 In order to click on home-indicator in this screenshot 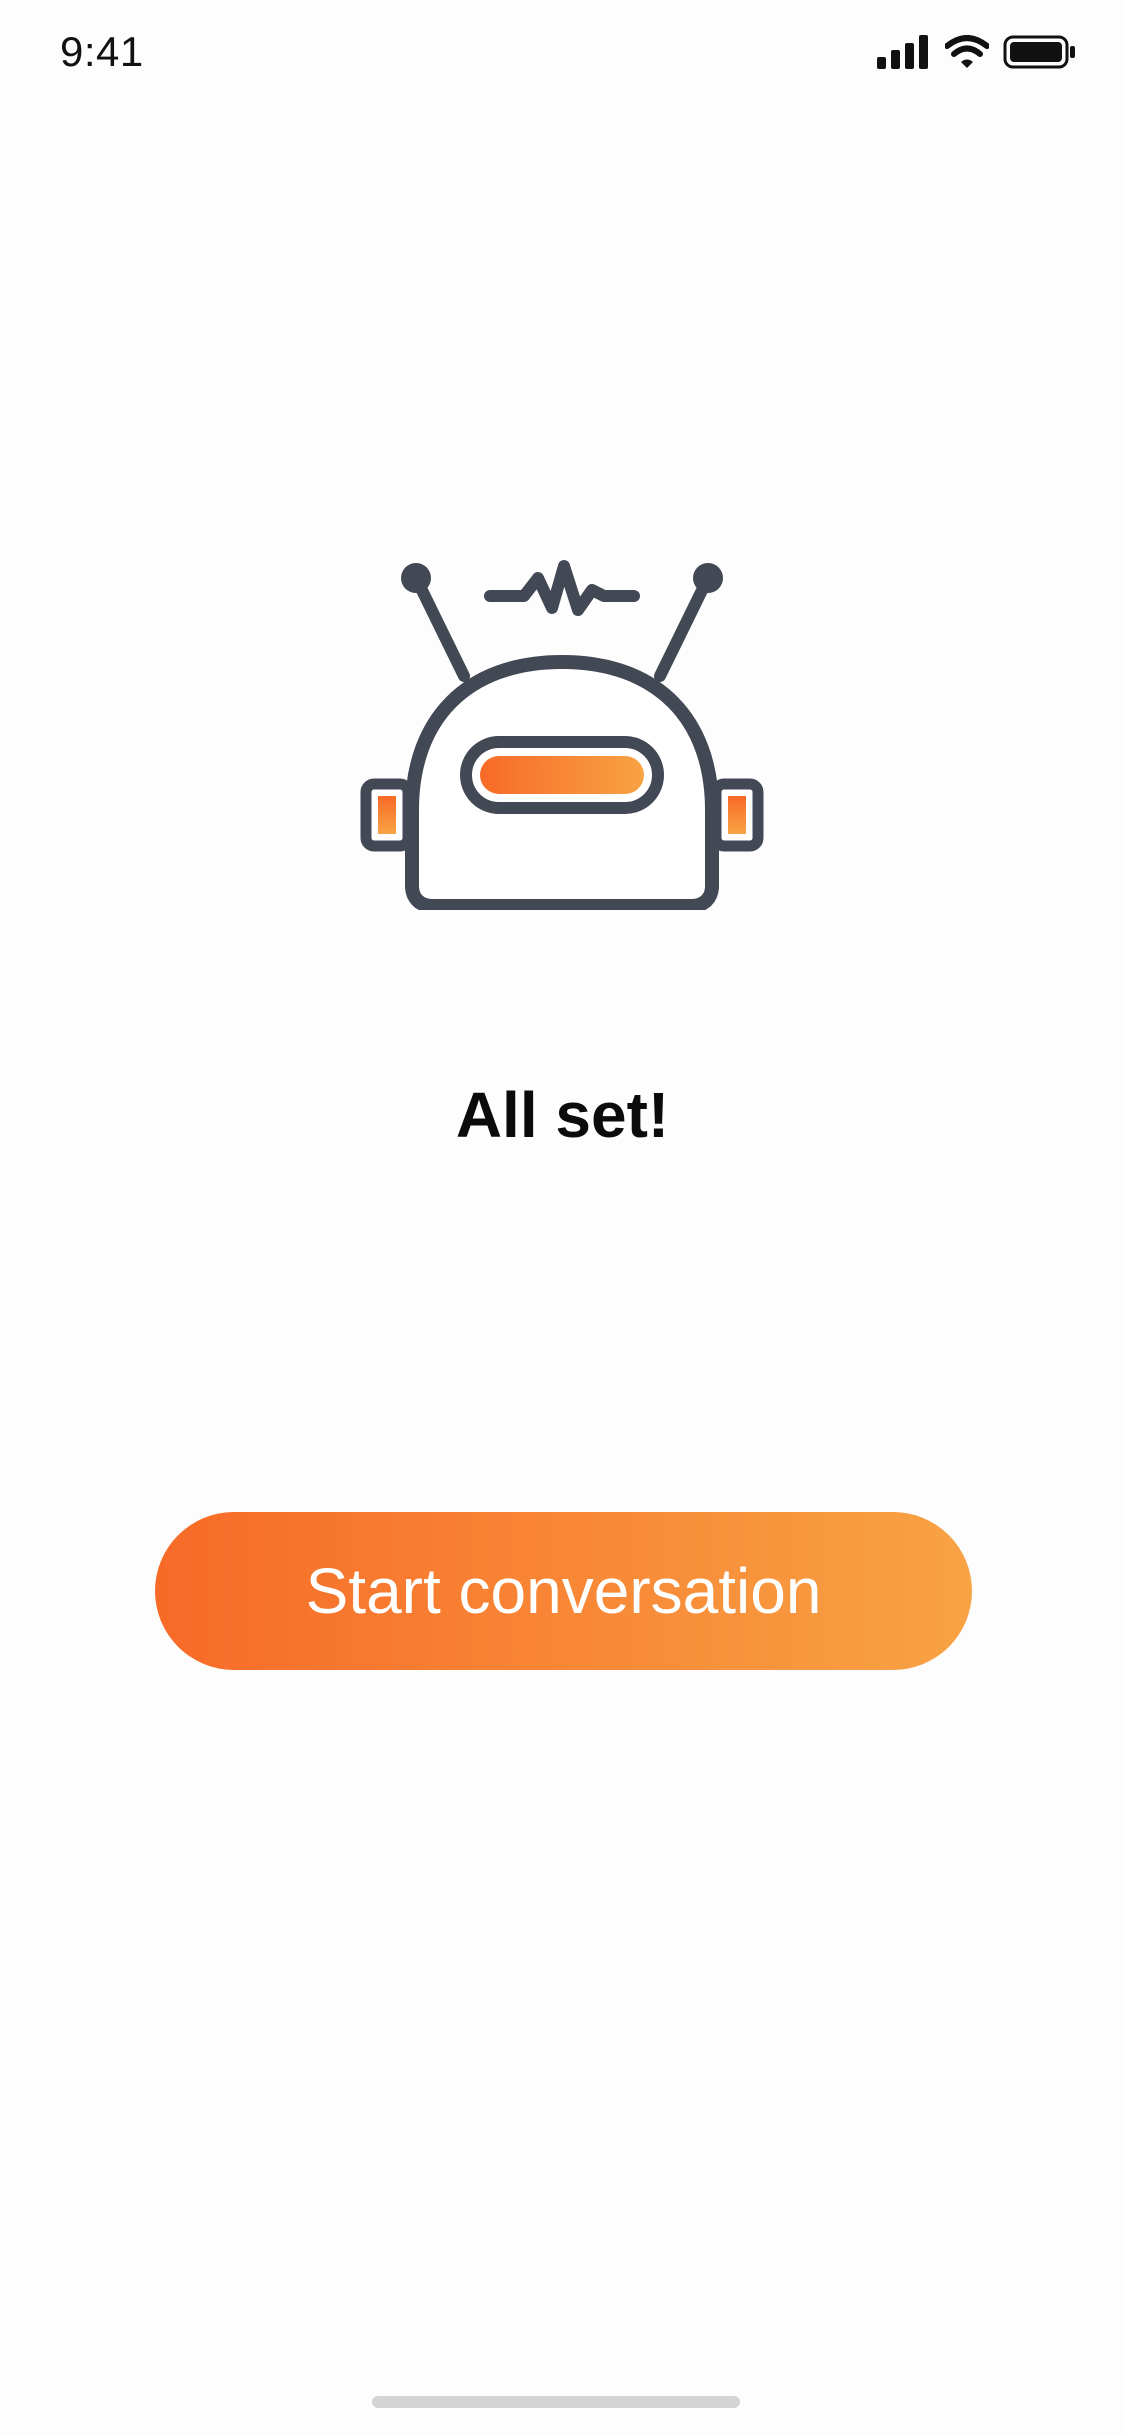, I will do `click(556, 2402)`.